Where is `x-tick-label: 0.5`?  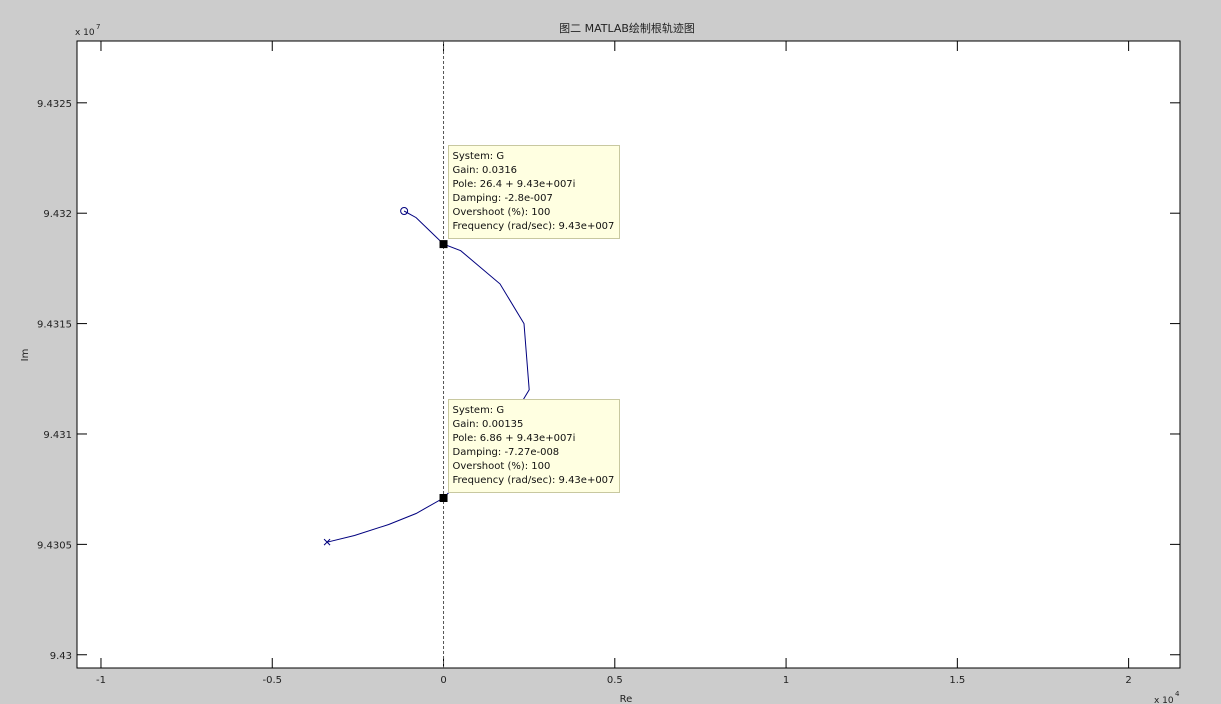 x-tick-label: 0.5 is located at coordinates (615, 680).